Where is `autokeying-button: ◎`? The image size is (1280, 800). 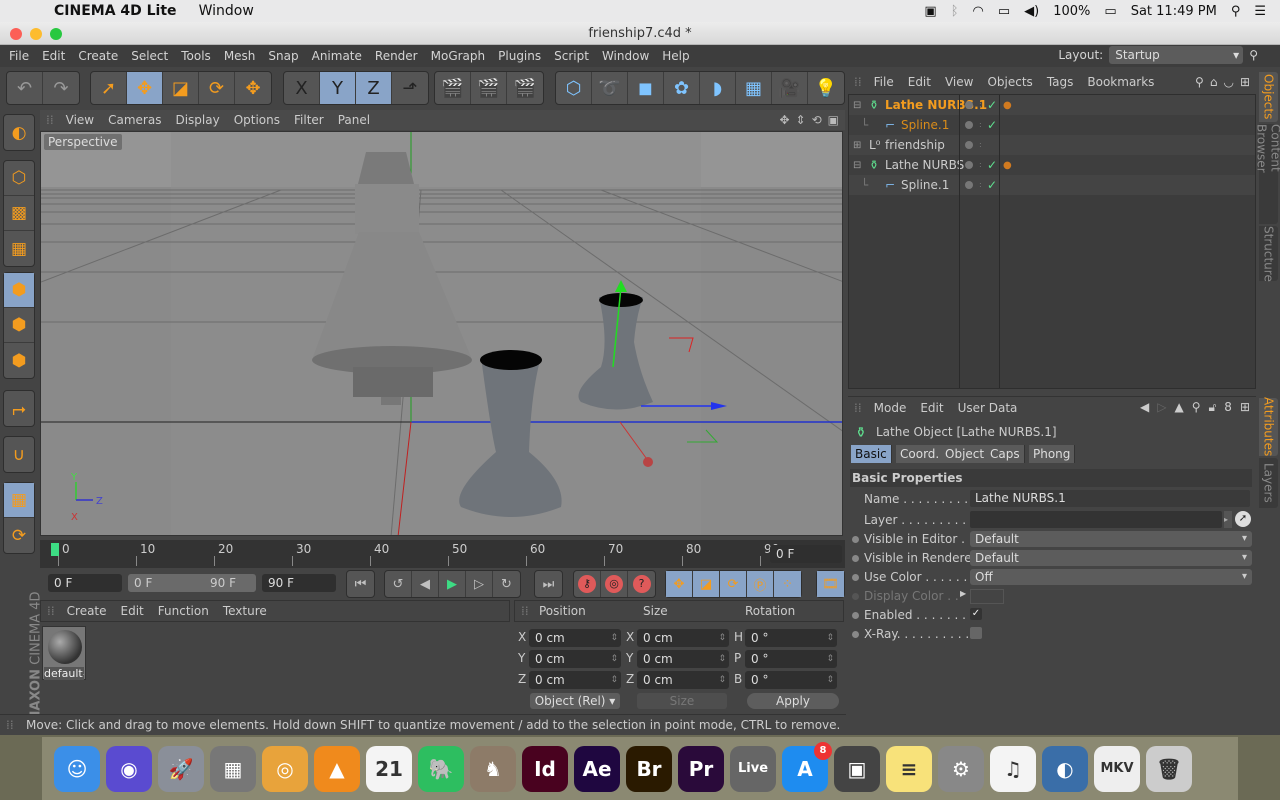
autokeying-button: ◎ is located at coordinates (614, 584).